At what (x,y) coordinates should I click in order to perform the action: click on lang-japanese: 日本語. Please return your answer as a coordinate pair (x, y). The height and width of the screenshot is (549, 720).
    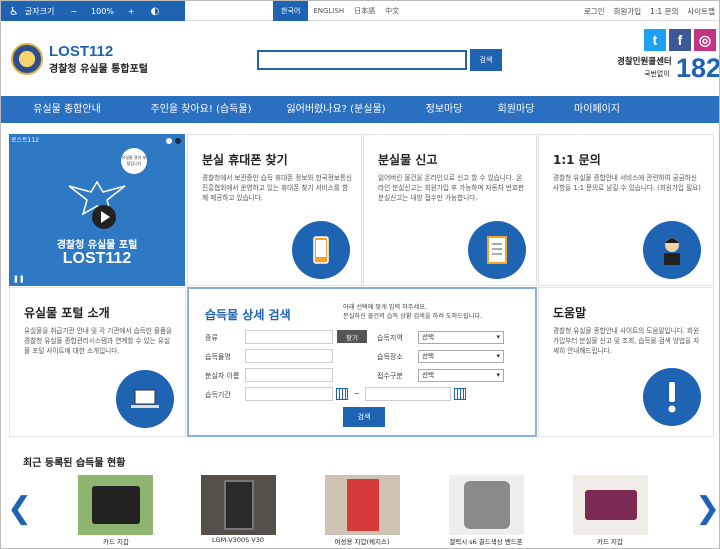
    Looking at the image, I should click on (364, 11).